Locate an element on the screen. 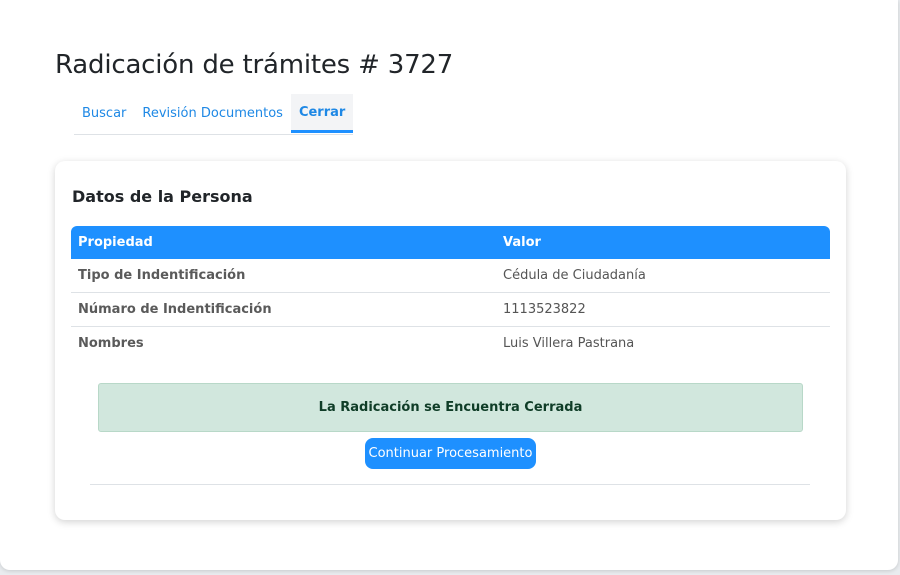 The image size is (900, 575). card-title: Datos de la Persona is located at coordinates (162, 196).